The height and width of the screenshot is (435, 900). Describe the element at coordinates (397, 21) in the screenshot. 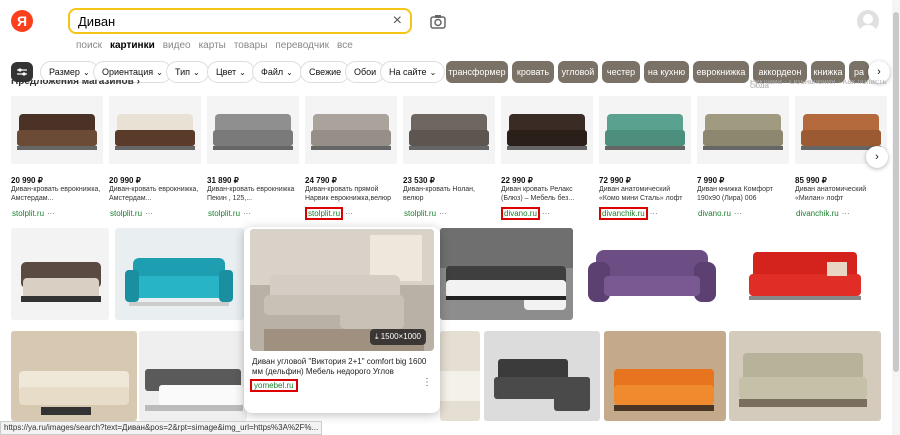

I see `clear-icon: ×` at that location.